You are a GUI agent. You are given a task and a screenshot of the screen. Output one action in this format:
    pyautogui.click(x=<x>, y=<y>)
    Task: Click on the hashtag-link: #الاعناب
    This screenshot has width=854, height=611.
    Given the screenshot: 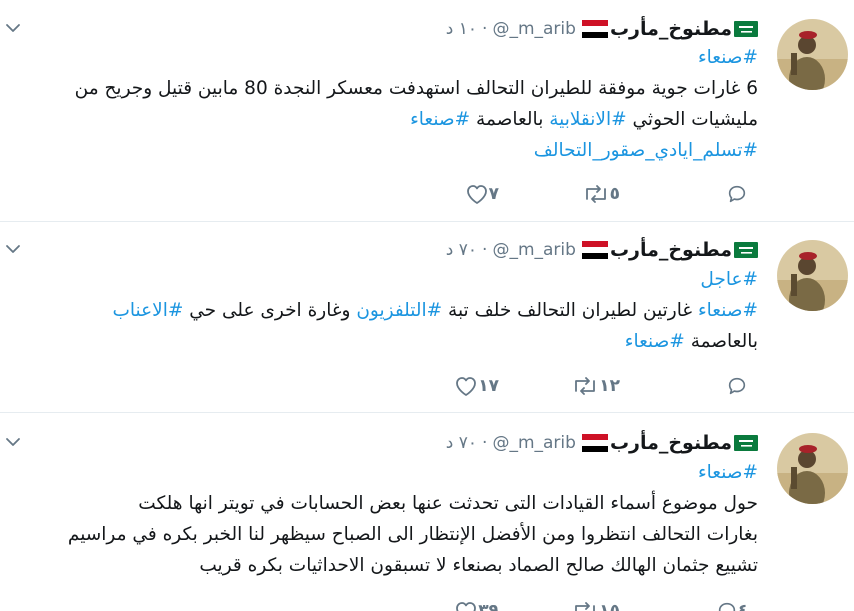 What is the action you would take?
    pyautogui.click(x=147, y=310)
    